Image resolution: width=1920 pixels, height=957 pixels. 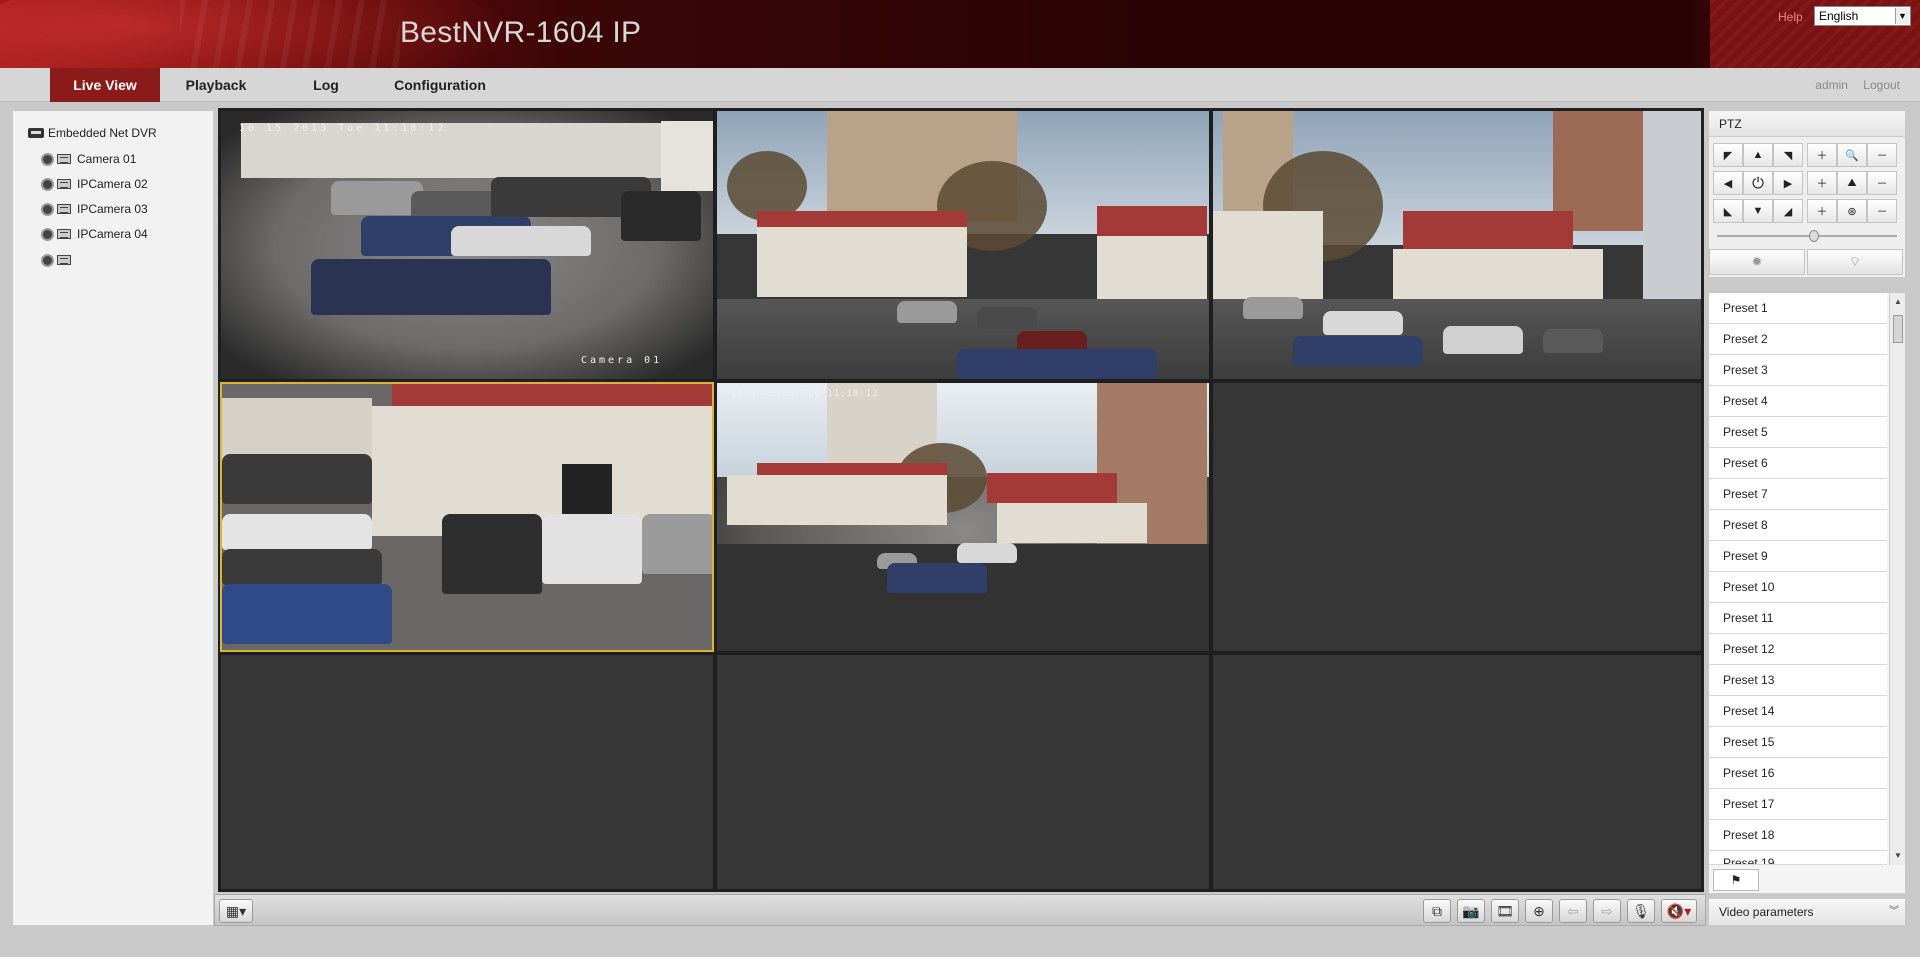 What do you see at coordinates (94, 234) in the screenshot?
I see `tree-item-ipcamera-04: IPCamera 04` at bounding box center [94, 234].